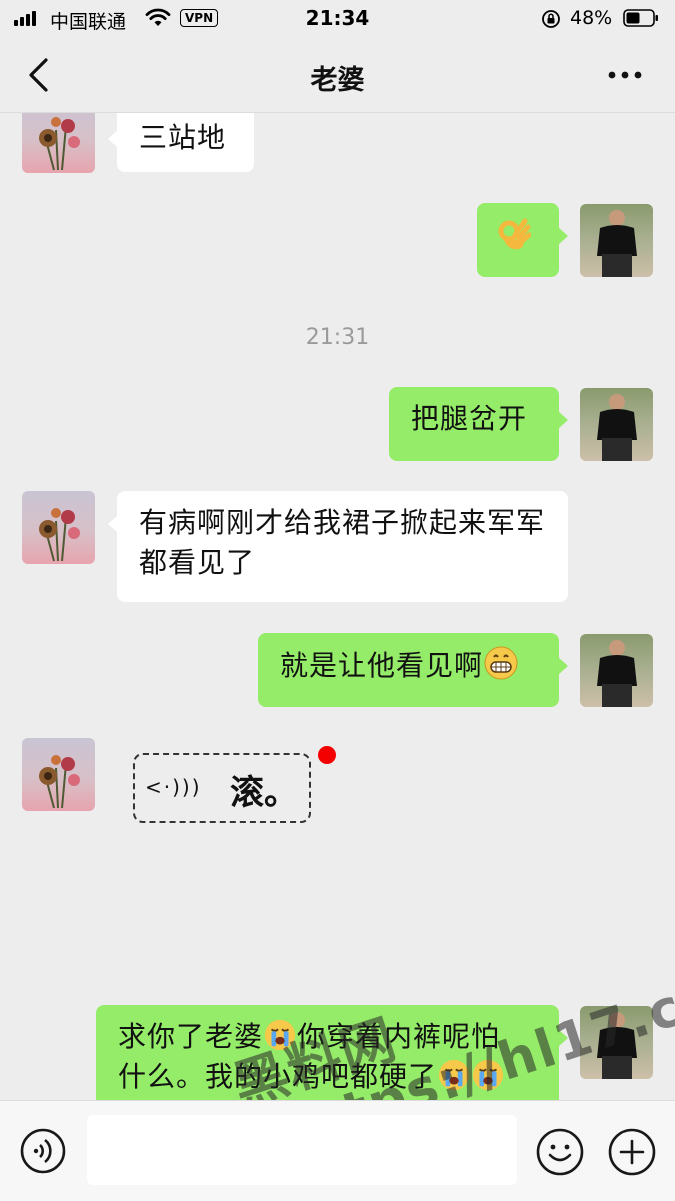 This screenshot has width=675, height=1201. I want to click on chevron-left-icon, so click(39, 75).